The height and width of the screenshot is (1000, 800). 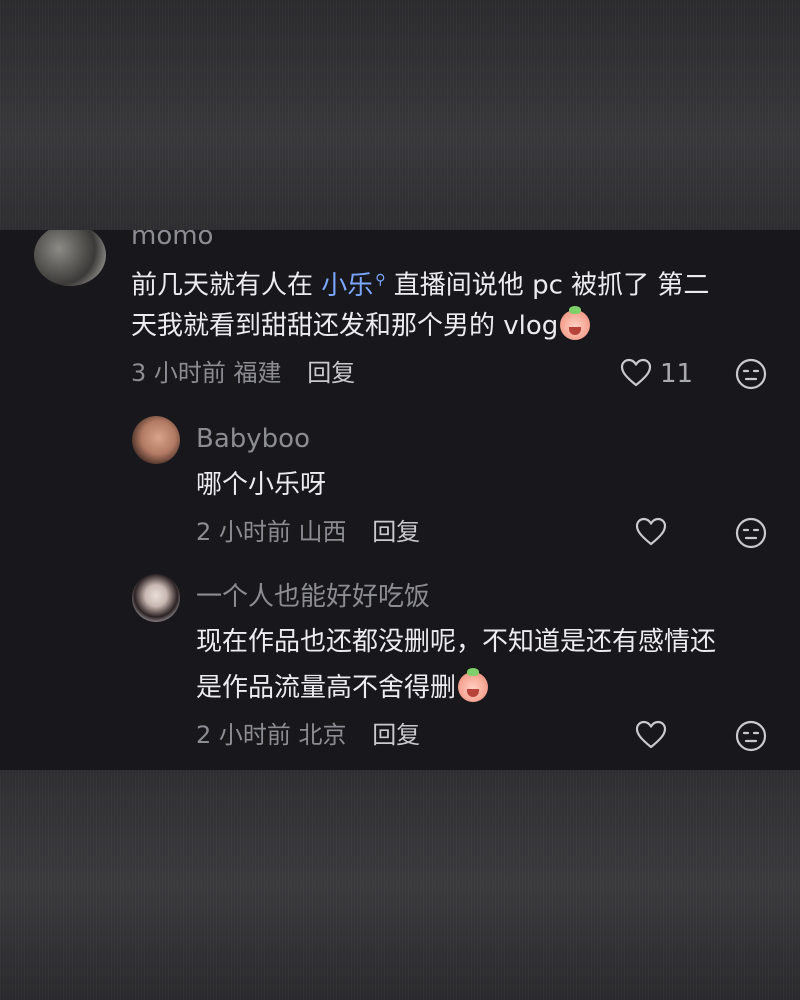 I want to click on comment-meta: 3 小时前 福建 回复, so click(x=243, y=373).